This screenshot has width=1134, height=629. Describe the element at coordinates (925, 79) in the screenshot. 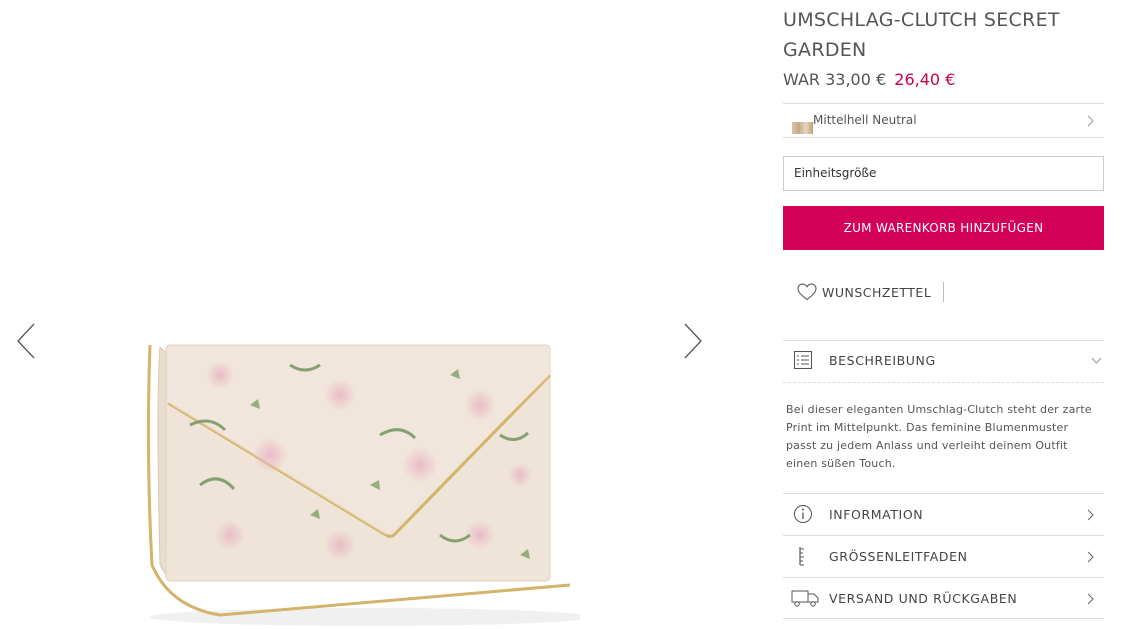

I see `price-sale: 26,40 €` at that location.